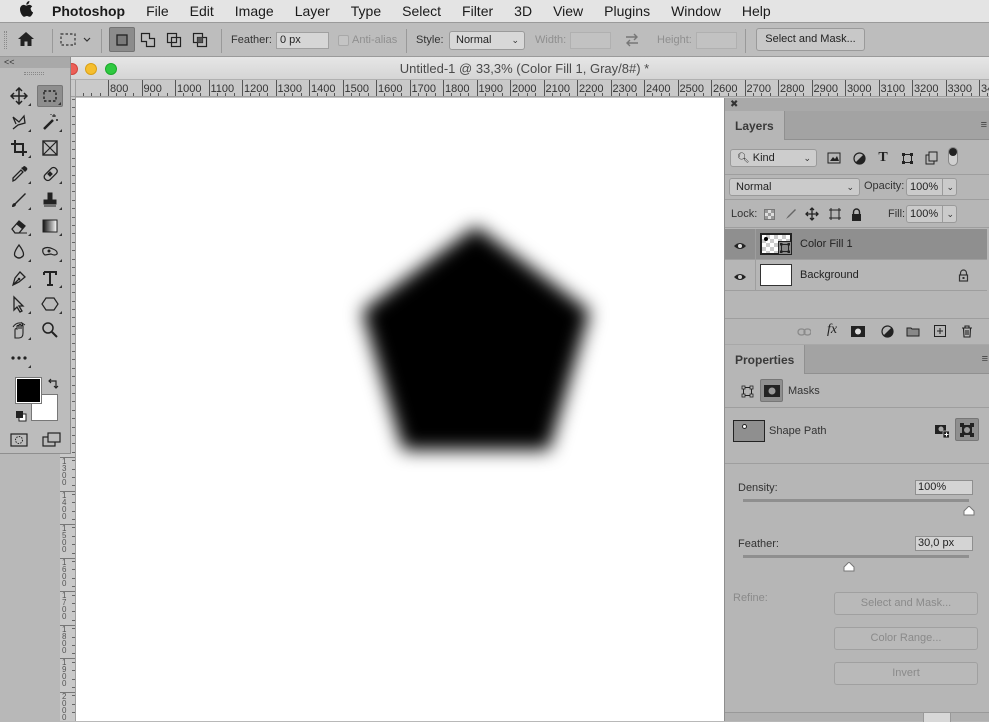 This screenshot has width=989, height=722. I want to click on new-selection-button, so click(122, 39).